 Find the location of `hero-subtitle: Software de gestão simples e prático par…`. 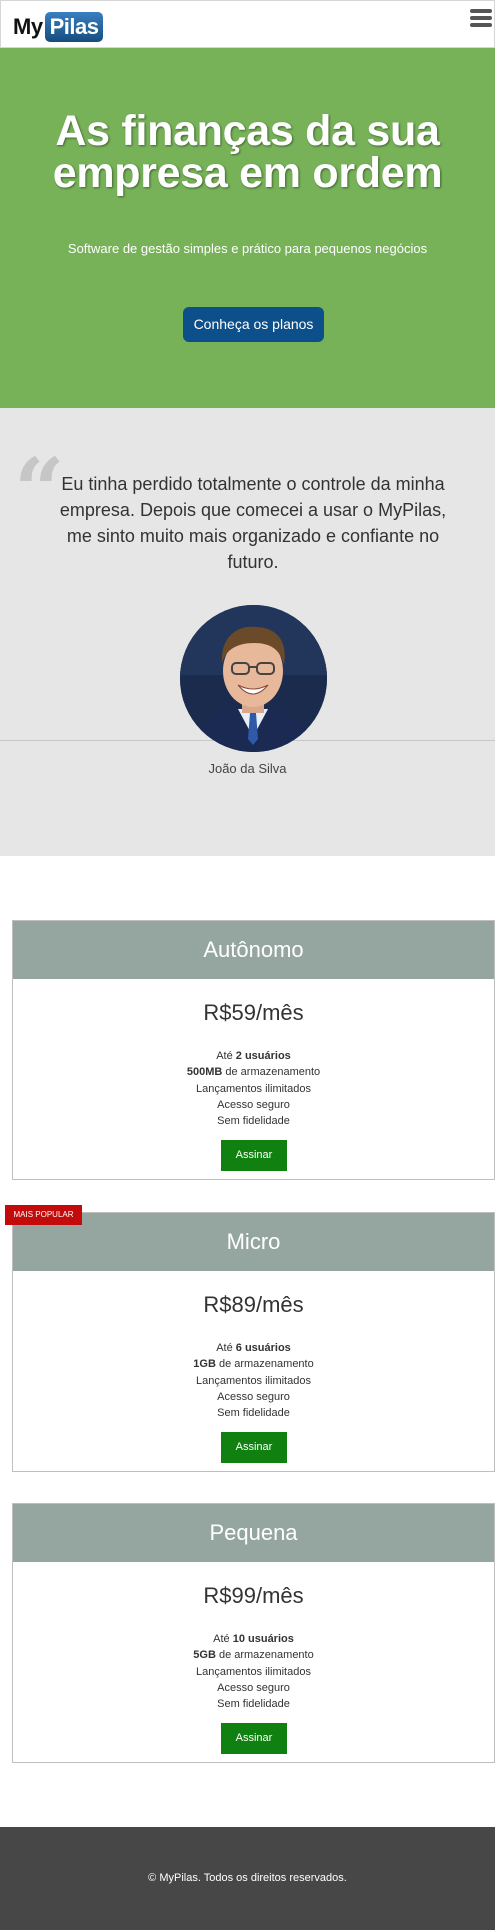

hero-subtitle: Software de gestão simples e prático par… is located at coordinates (247, 248).